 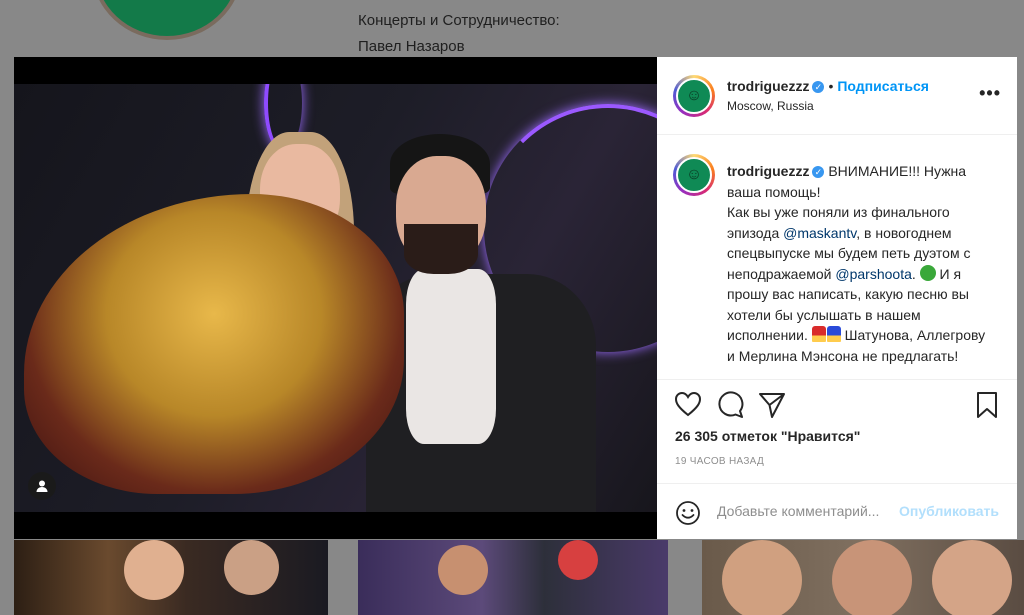 What do you see at coordinates (719, 461) in the screenshot?
I see `post-timestamp: 19 ЧАСОВ НАЗАД` at bounding box center [719, 461].